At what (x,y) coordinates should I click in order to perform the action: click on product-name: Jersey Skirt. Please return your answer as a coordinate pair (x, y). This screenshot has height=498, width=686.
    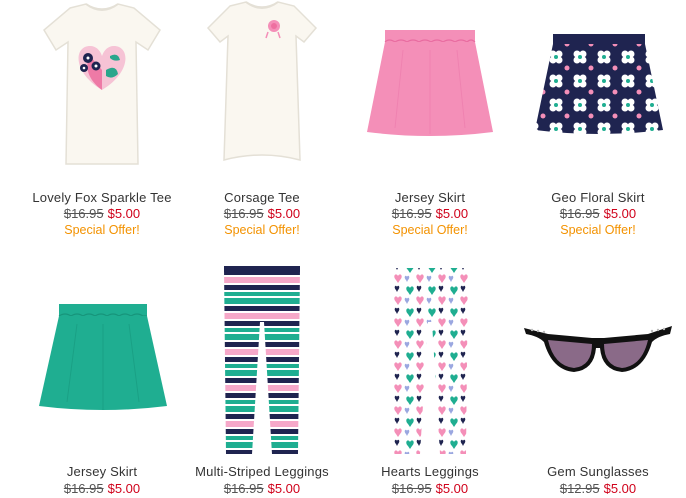
    Looking at the image, I should click on (430, 197).